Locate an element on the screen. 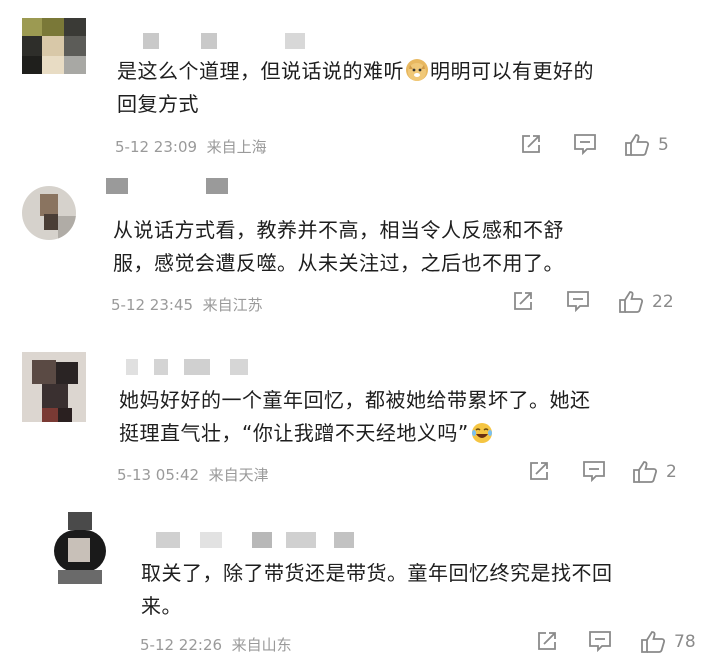 The width and height of the screenshot is (703, 656). comment-meta: 5-13 05:42 来自天津 is located at coordinates (193, 474).